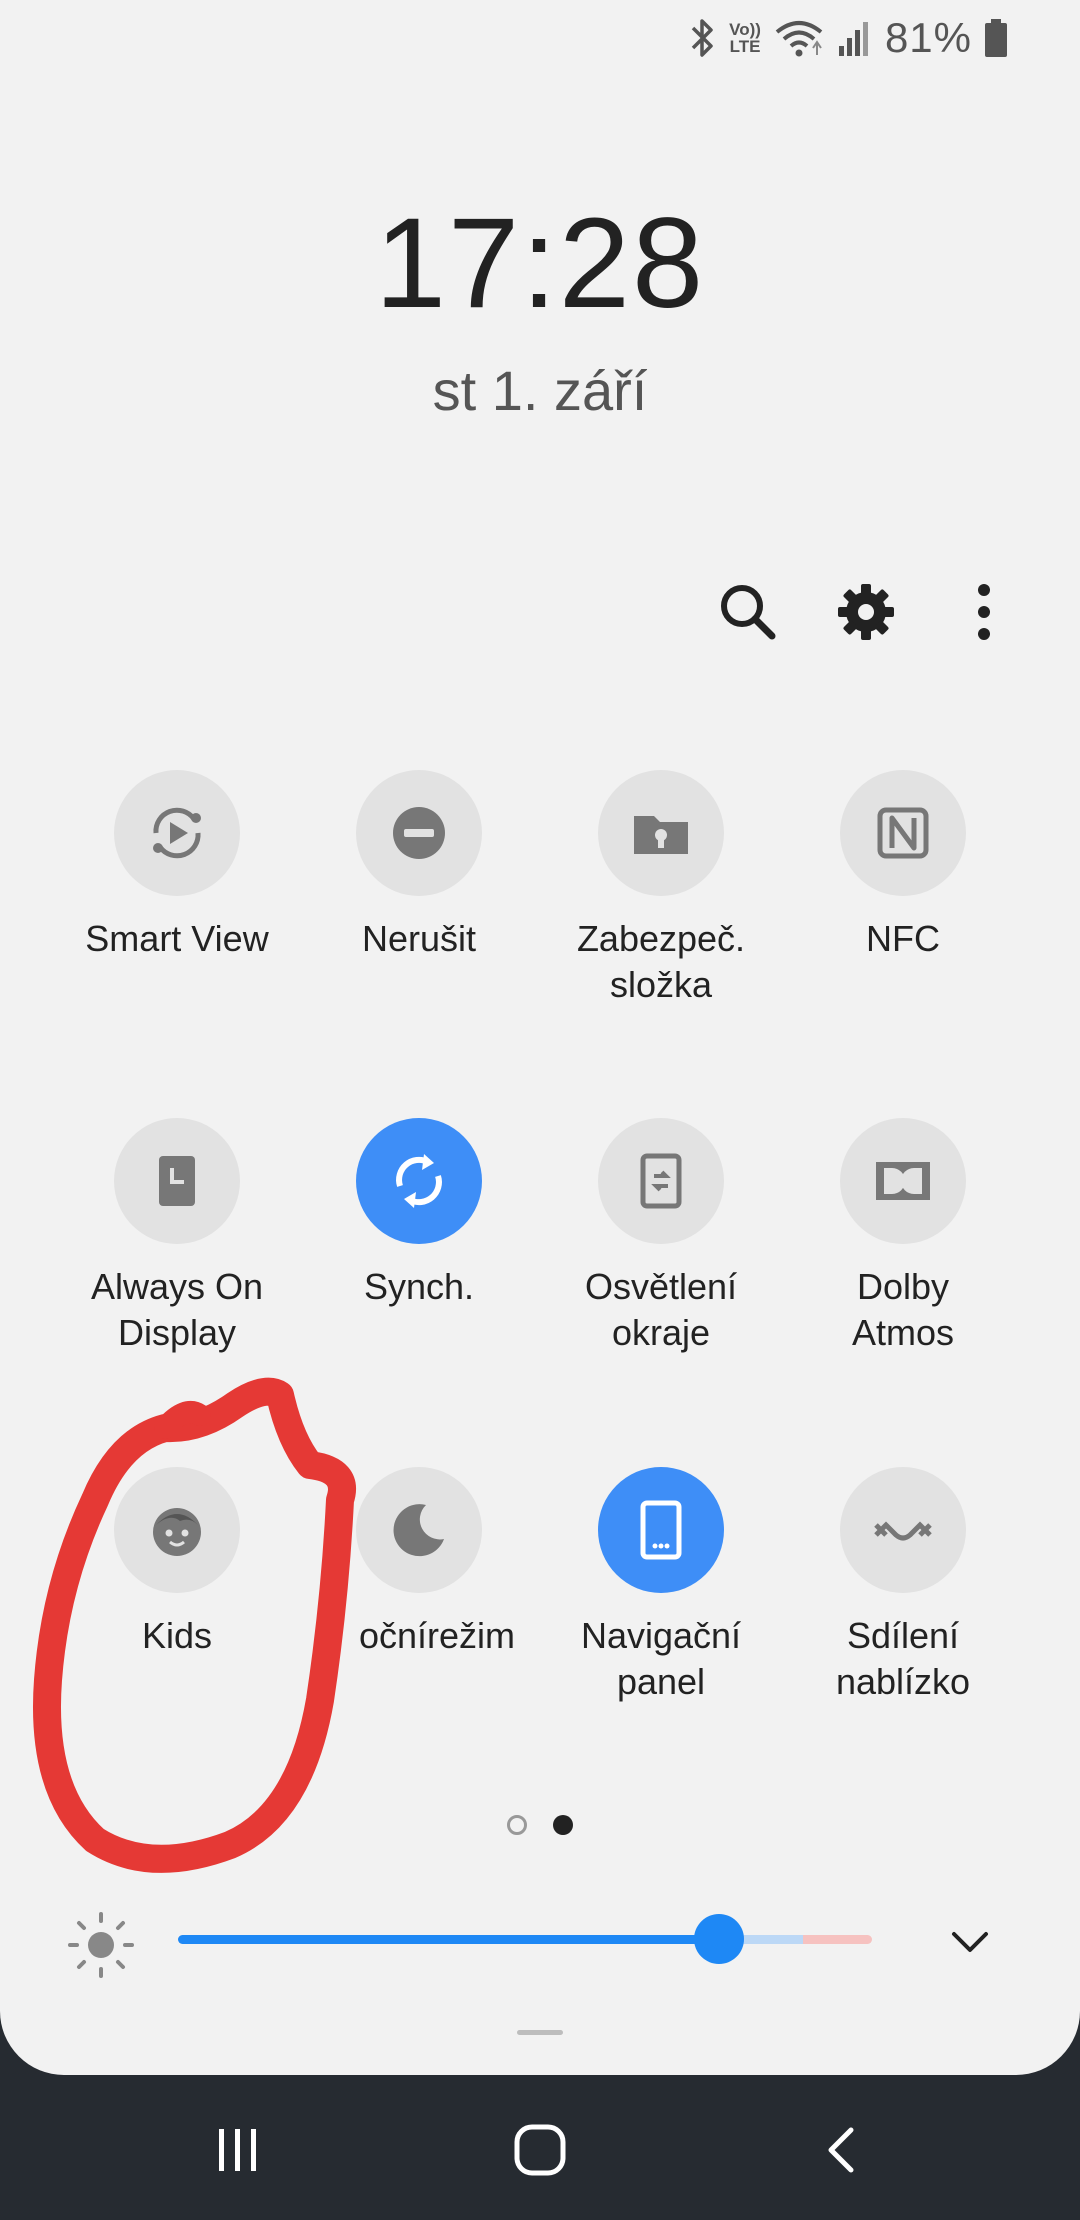 This screenshot has height=2220, width=1080. What do you see at coordinates (101, 1947) in the screenshot?
I see `brightness-icon` at bounding box center [101, 1947].